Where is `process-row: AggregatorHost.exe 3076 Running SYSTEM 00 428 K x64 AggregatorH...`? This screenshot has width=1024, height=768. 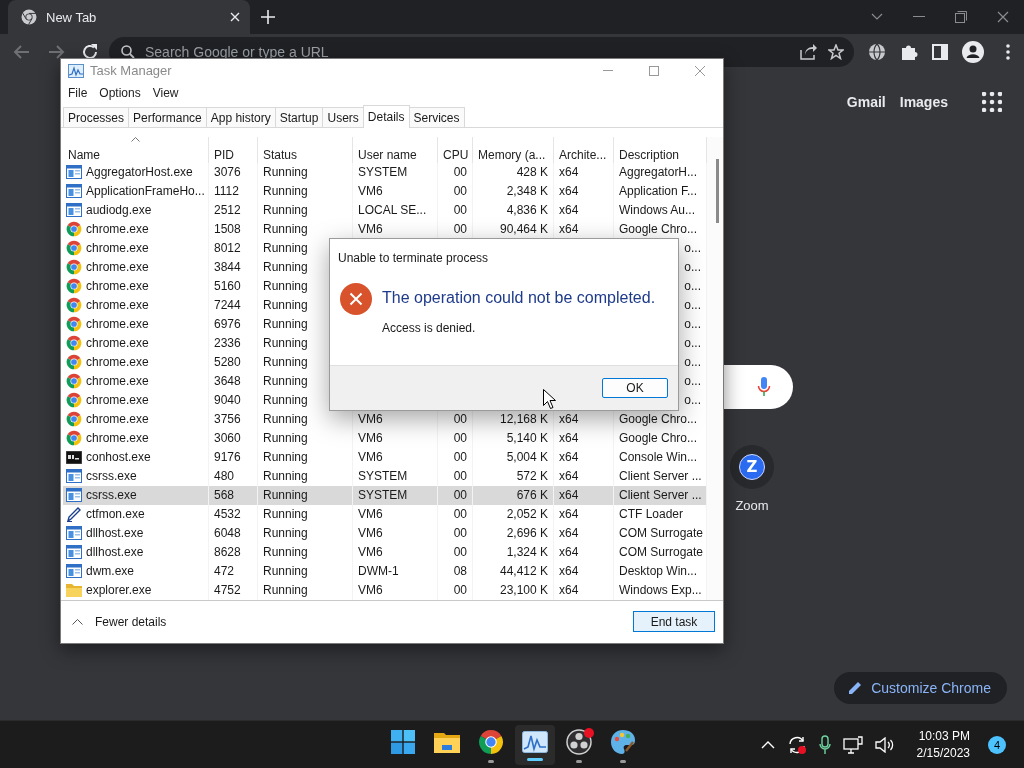 process-row: AggregatorHost.exe 3076 Running SYSTEM 00 428 K x64 AggregatorH... is located at coordinates (385, 172).